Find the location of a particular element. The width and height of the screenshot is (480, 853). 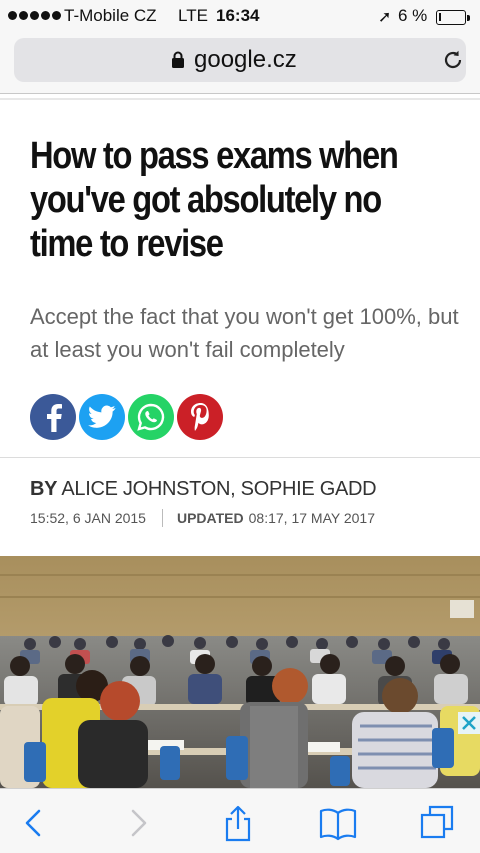

browser-address-area: google.cz is located at coordinates (240, 64).